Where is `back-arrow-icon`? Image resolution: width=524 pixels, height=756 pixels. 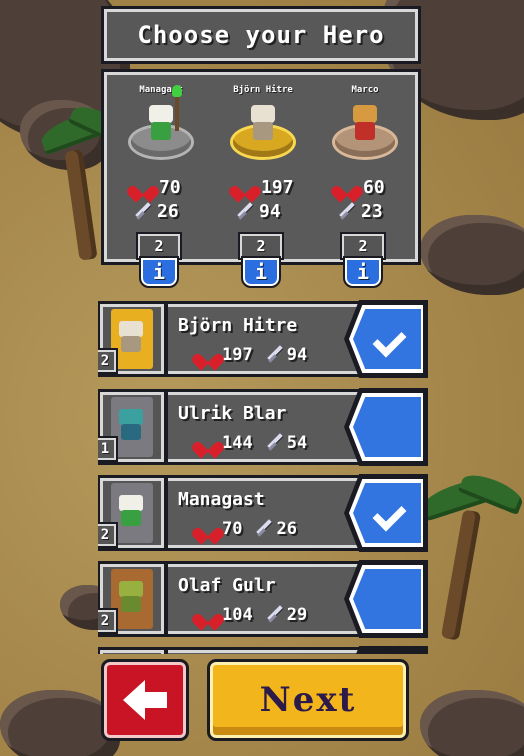
back-arrow-icon is located at coordinates (145, 700).